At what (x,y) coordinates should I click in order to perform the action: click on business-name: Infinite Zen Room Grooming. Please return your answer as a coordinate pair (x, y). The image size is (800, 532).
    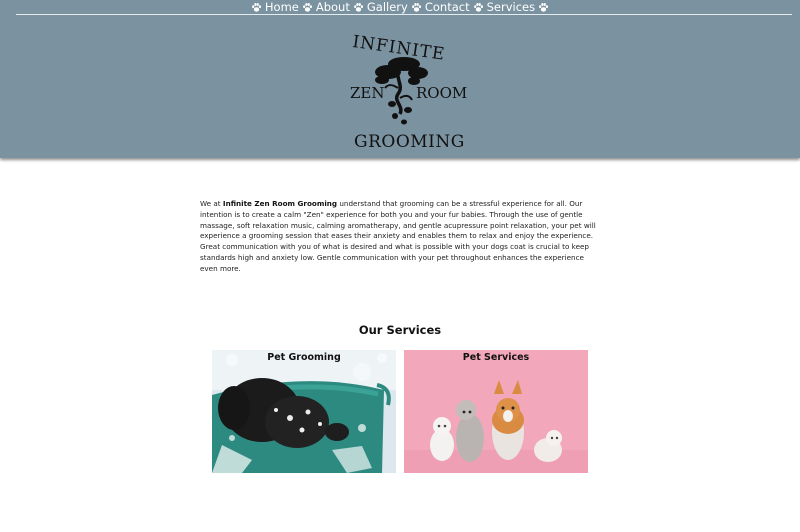
    Looking at the image, I should click on (280, 203).